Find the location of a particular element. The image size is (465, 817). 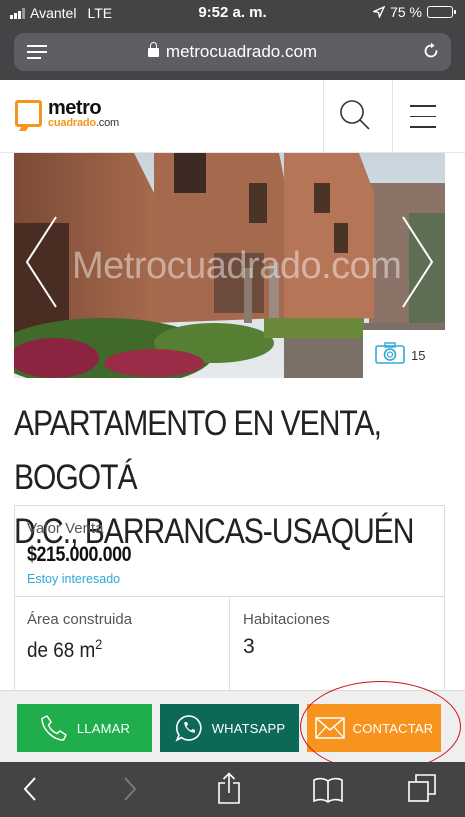

bookmarks-icon is located at coordinates (328, 790).